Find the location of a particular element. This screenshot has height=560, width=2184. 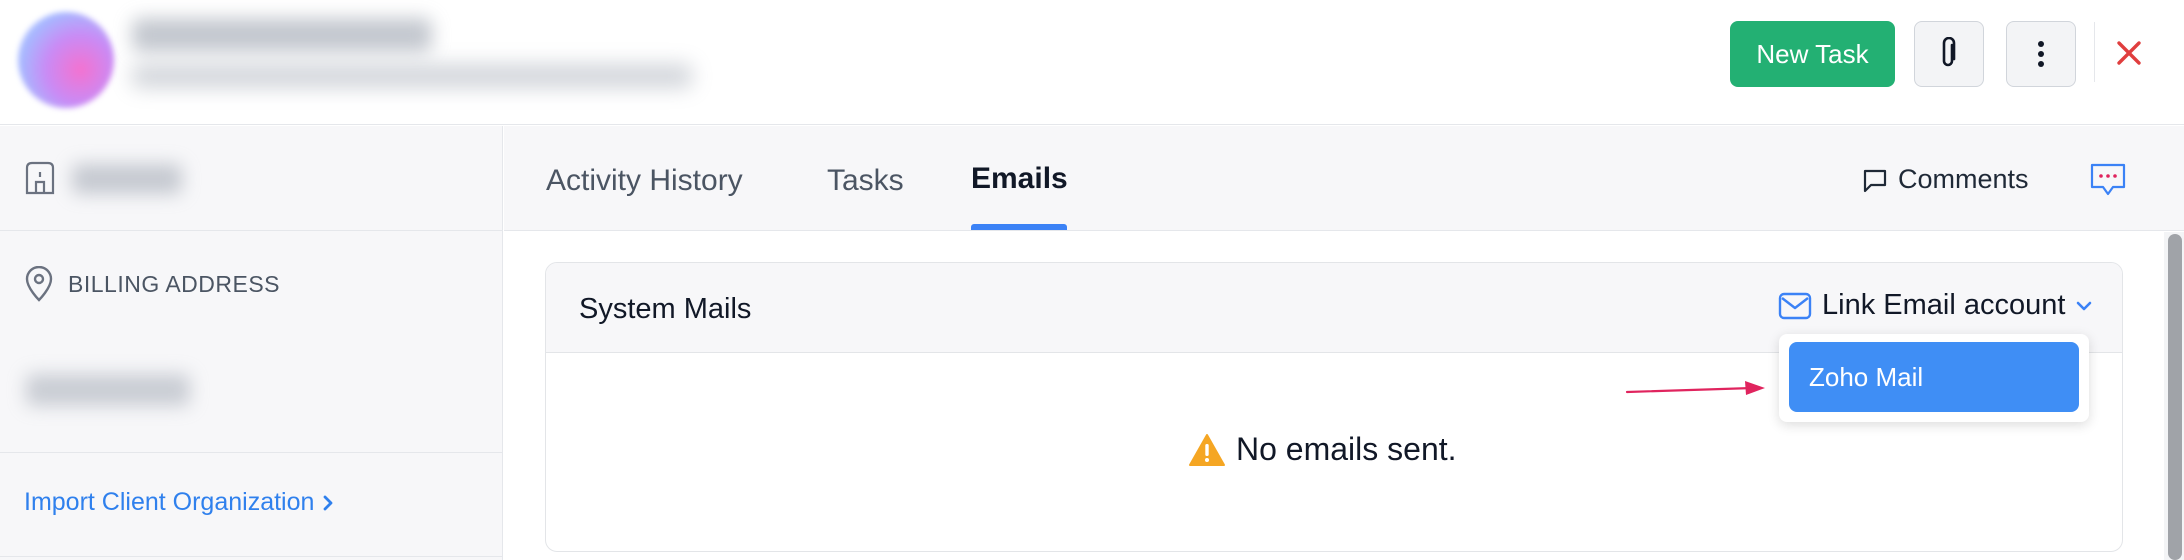

comments-label: Comments is located at coordinates (1963, 179).